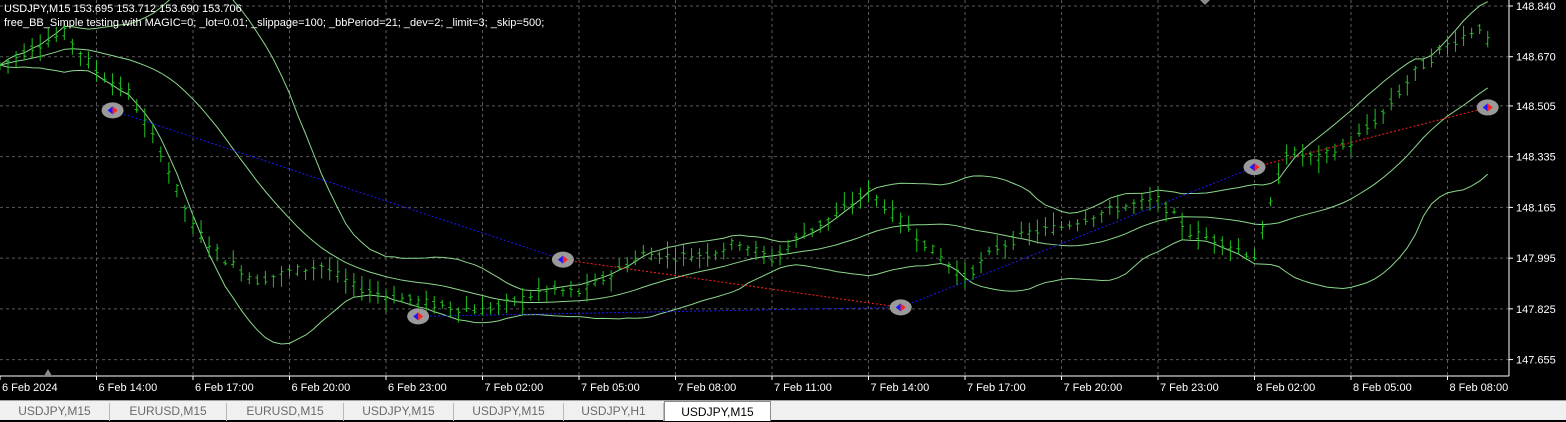 The height and width of the screenshot is (422, 1566). What do you see at coordinates (803, 388) in the screenshot?
I see `time-label: 7 Feb 11:00` at bounding box center [803, 388].